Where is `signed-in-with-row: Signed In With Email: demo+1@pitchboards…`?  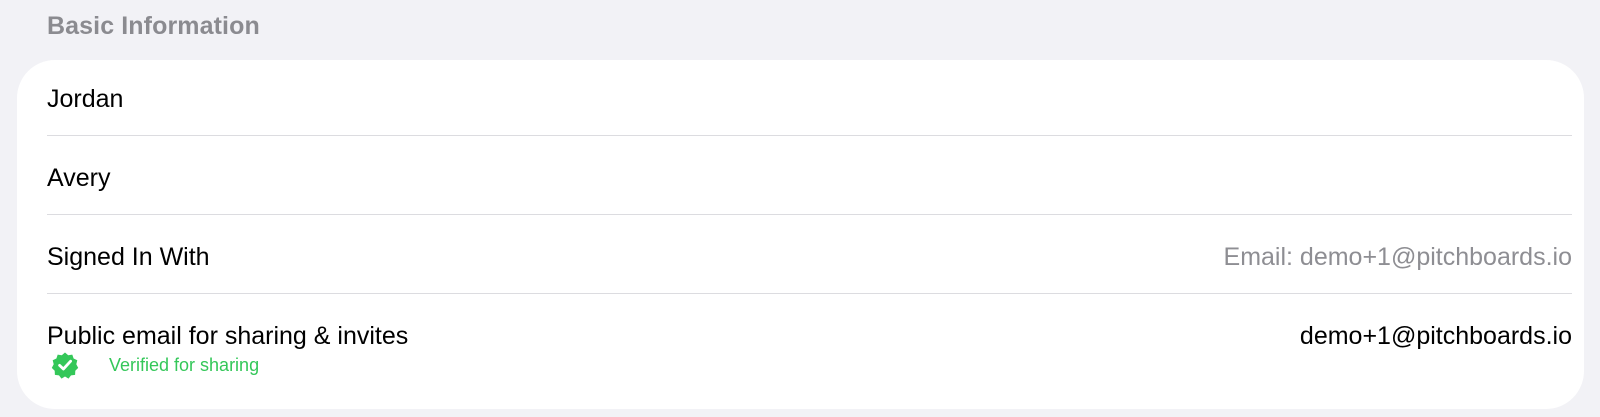
signed-in-with-row: Signed In With Email: demo+1@pitchboards… is located at coordinates (809, 257).